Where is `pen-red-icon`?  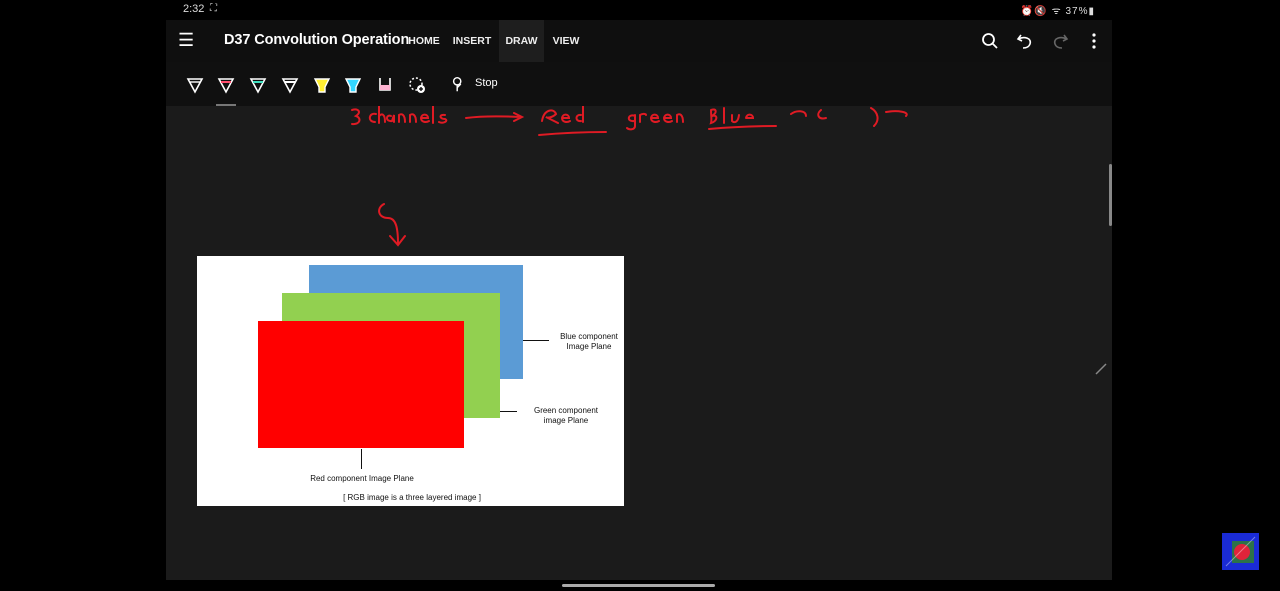 pen-red-icon is located at coordinates (226, 85).